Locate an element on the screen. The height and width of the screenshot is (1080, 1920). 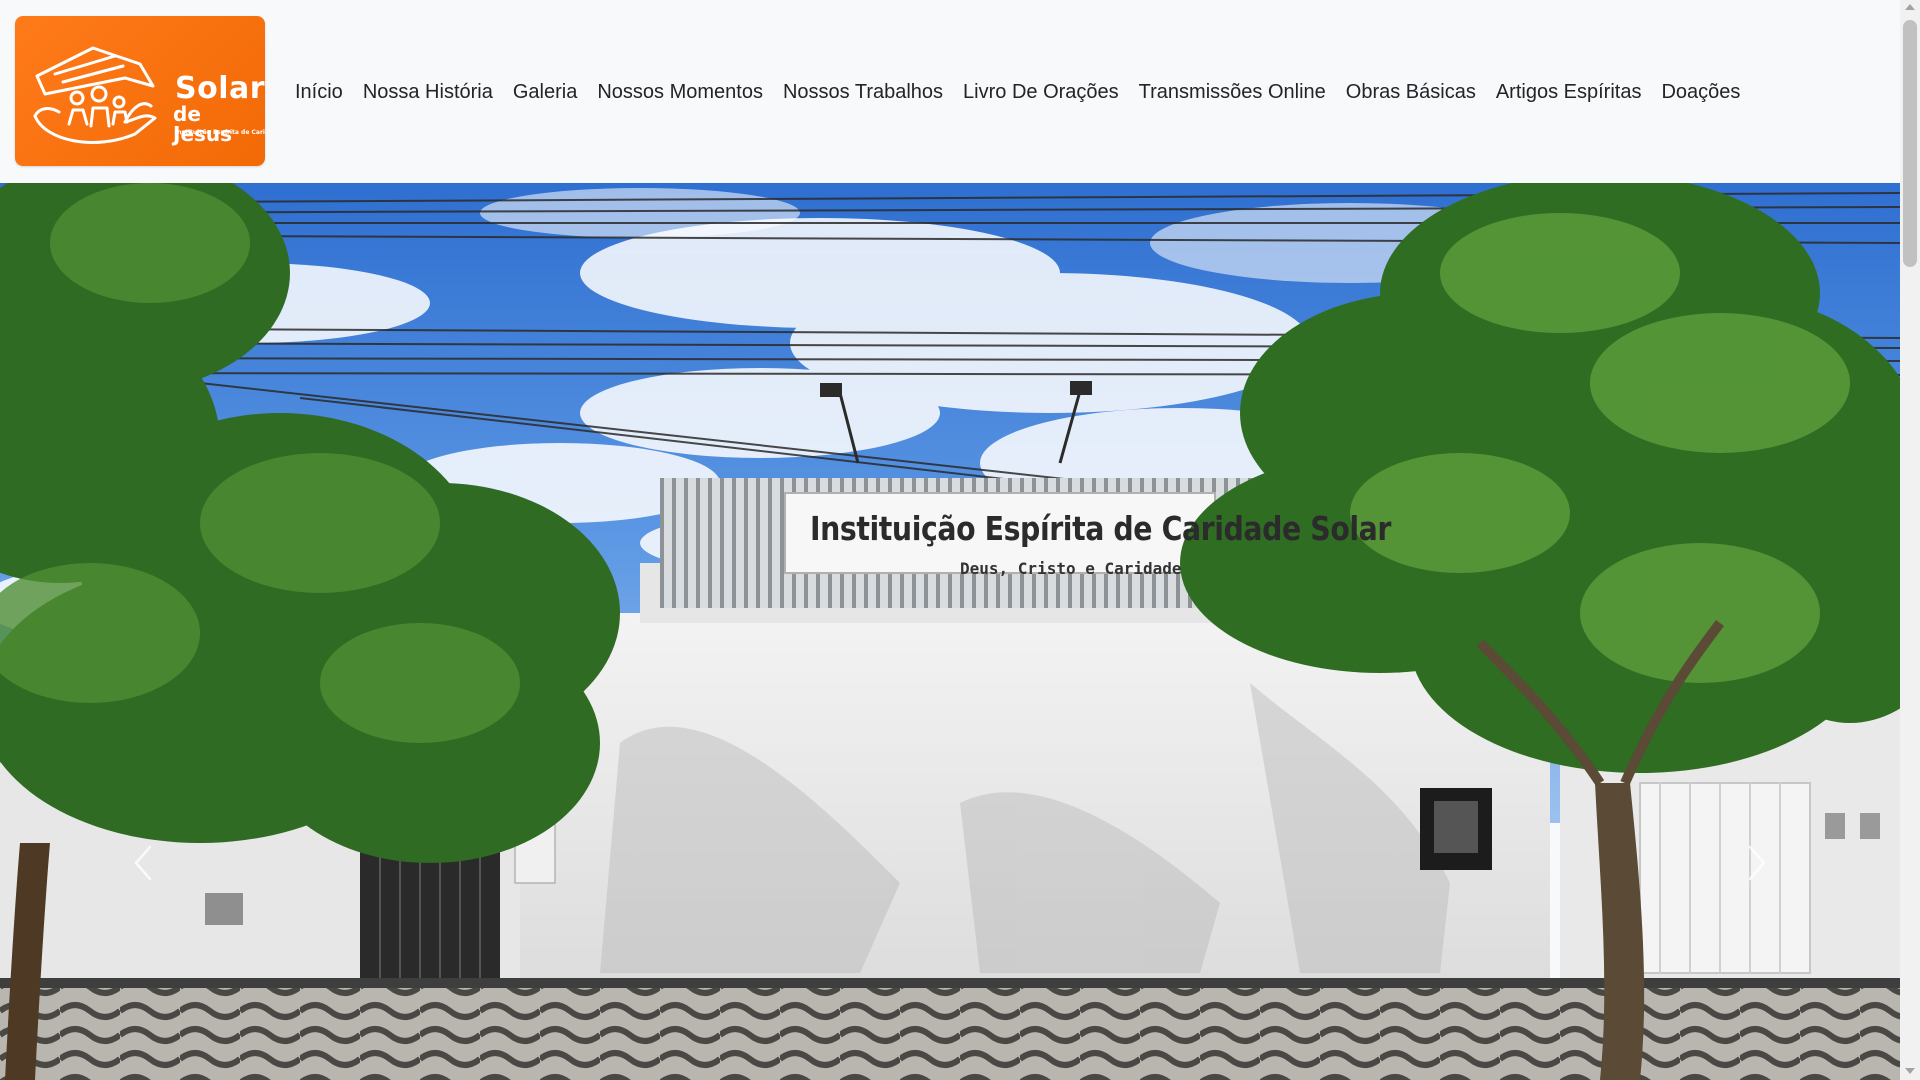
nav-item-galeria: Galeria is located at coordinates (545, 92).